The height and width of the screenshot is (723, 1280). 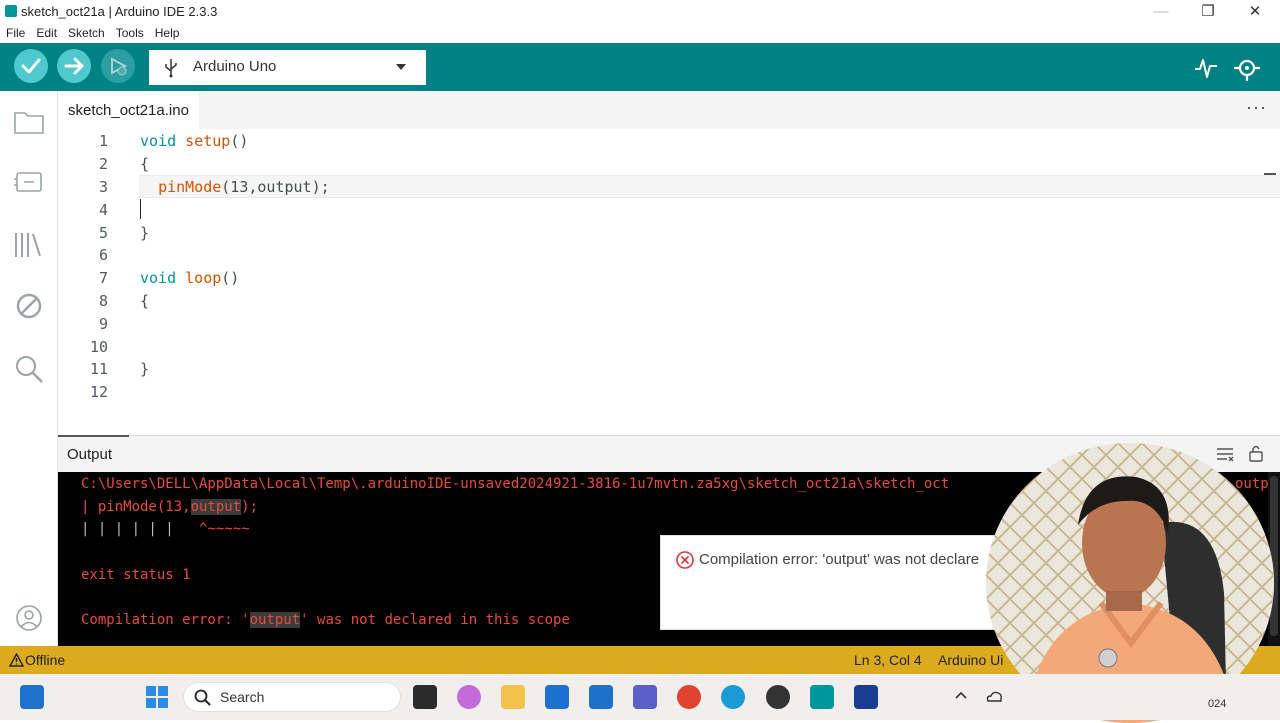 What do you see at coordinates (144, 507) in the screenshot?
I see `error-code: pinMode(13,` at bounding box center [144, 507].